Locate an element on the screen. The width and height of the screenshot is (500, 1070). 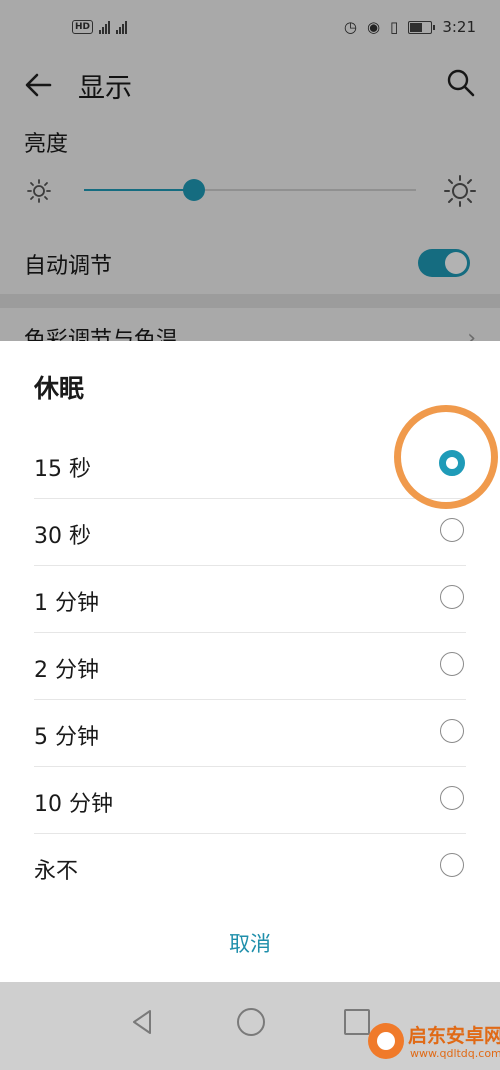
option-30-seconds: 30 秒 is located at coordinates (250, 532).